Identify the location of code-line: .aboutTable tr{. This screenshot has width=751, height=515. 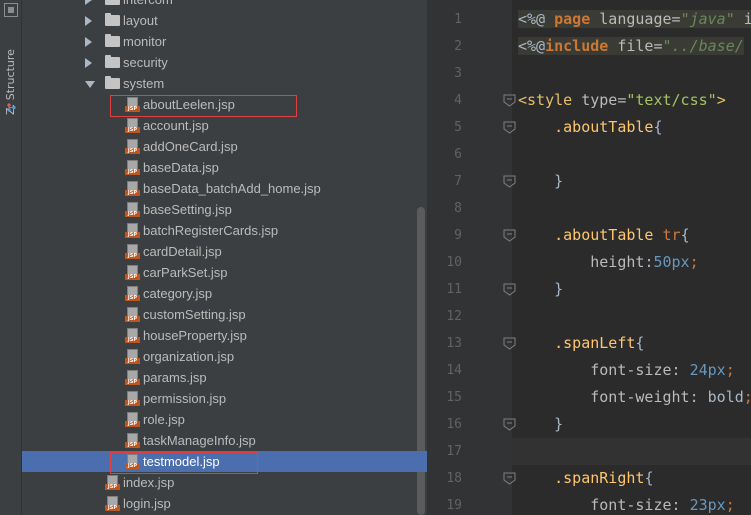
(603, 235).